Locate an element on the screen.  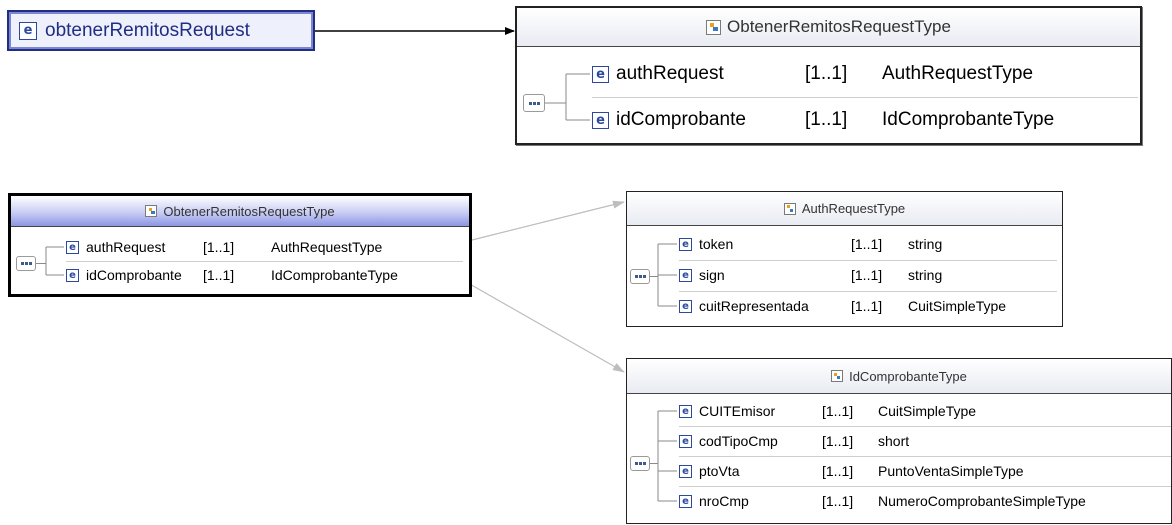
element-name: sign is located at coordinates (712, 275).